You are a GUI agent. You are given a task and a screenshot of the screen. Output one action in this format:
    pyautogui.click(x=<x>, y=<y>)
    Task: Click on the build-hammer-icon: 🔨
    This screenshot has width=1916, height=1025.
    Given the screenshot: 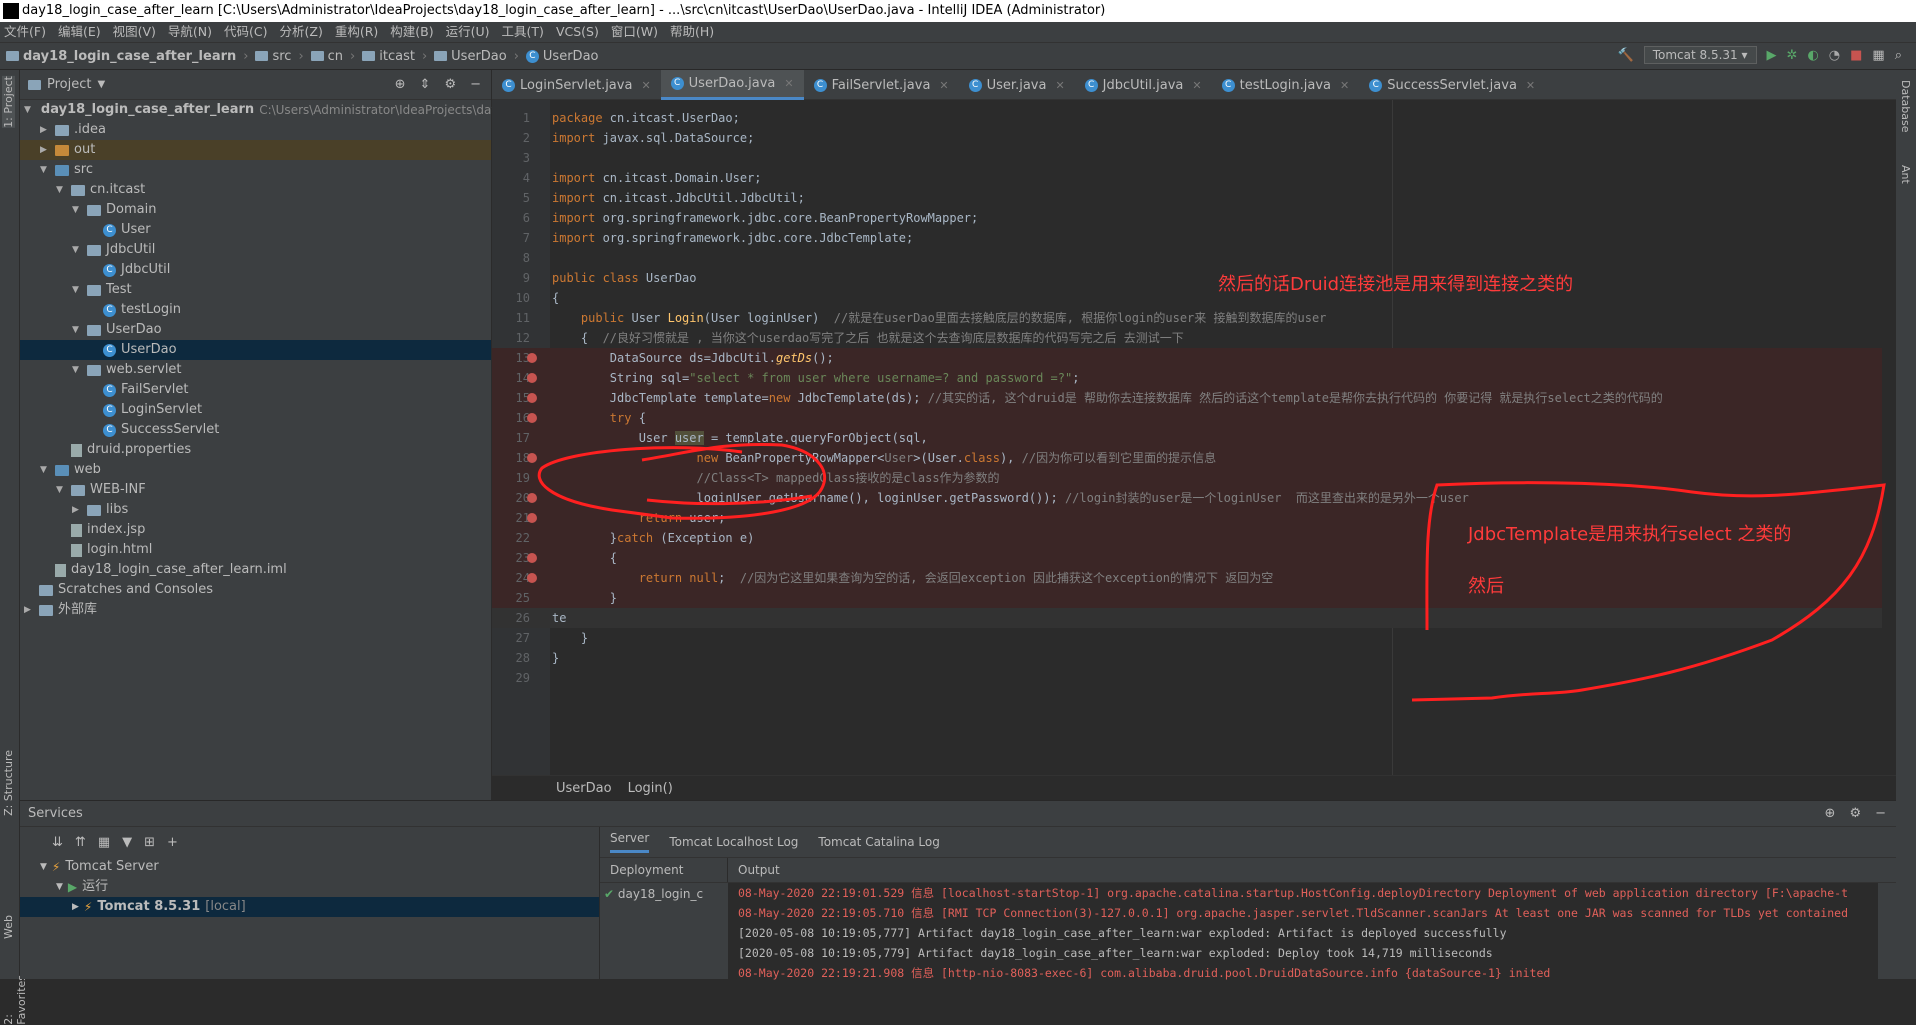 What is the action you would take?
    pyautogui.click(x=1626, y=55)
    